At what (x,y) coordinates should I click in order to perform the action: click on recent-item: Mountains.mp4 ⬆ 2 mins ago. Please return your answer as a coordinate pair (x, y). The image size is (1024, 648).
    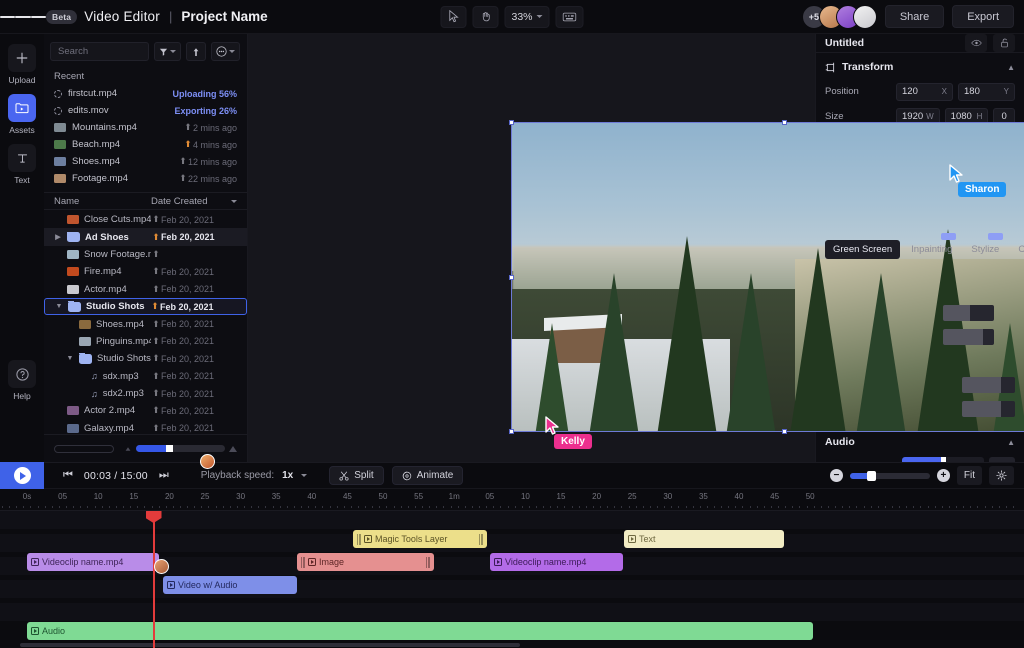
    Looking at the image, I should click on (145, 127).